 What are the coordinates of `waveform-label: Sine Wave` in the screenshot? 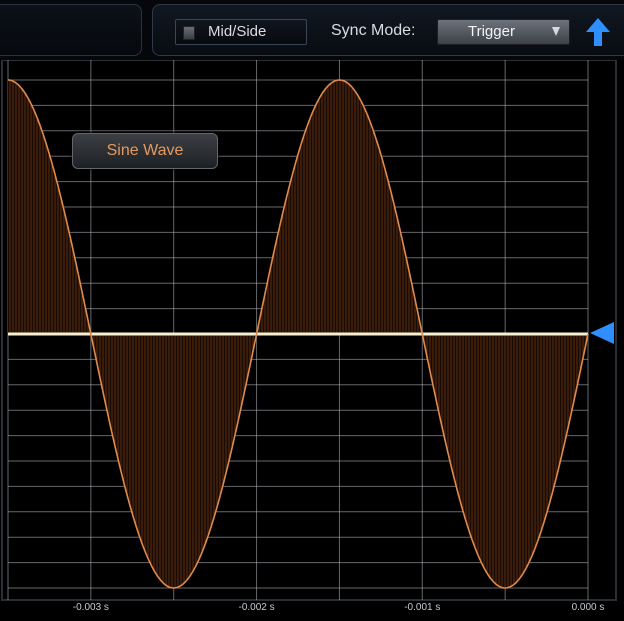 It's located at (145, 150).